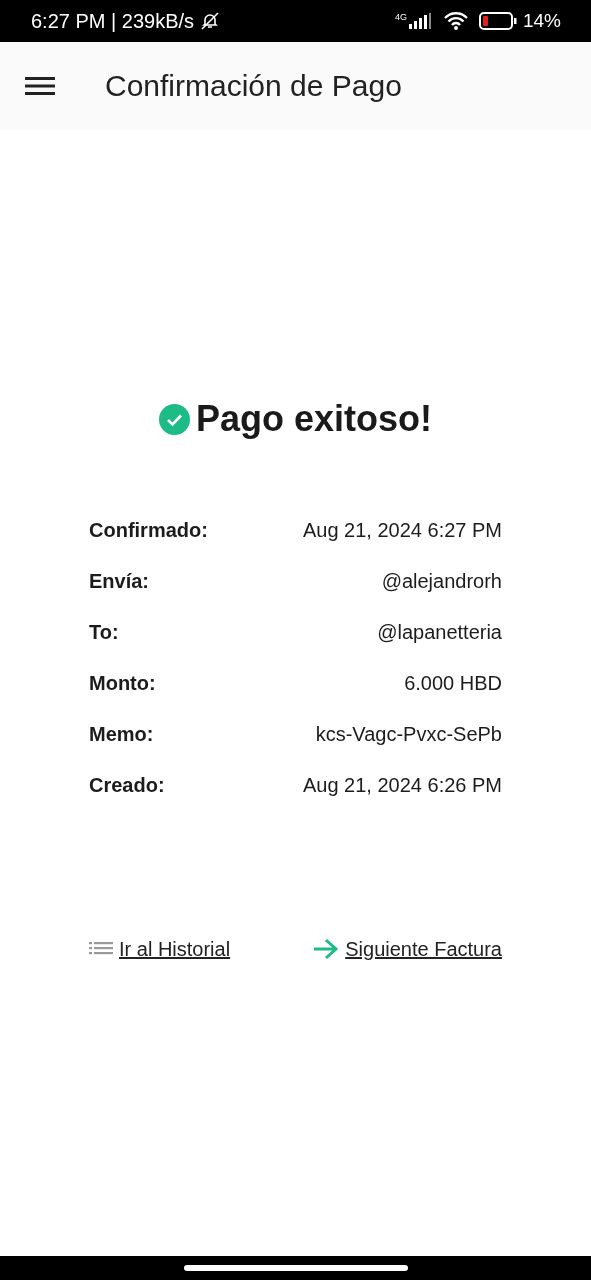 The image size is (591, 1280). What do you see at coordinates (127, 785) in the screenshot?
I see `detail-label: Creado:` at bounding box center [127, 785].